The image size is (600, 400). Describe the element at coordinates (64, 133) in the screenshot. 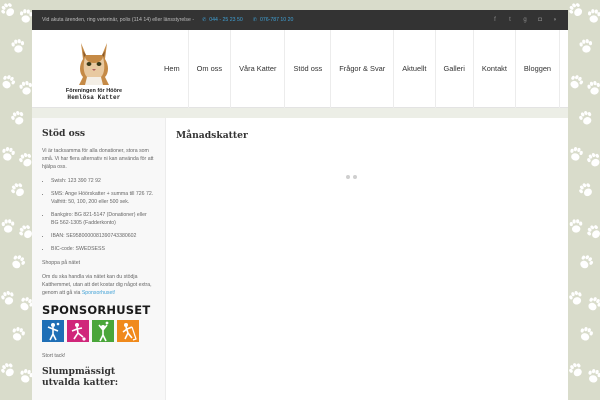

I see `sidebar-title: Stöd oss` at that location.